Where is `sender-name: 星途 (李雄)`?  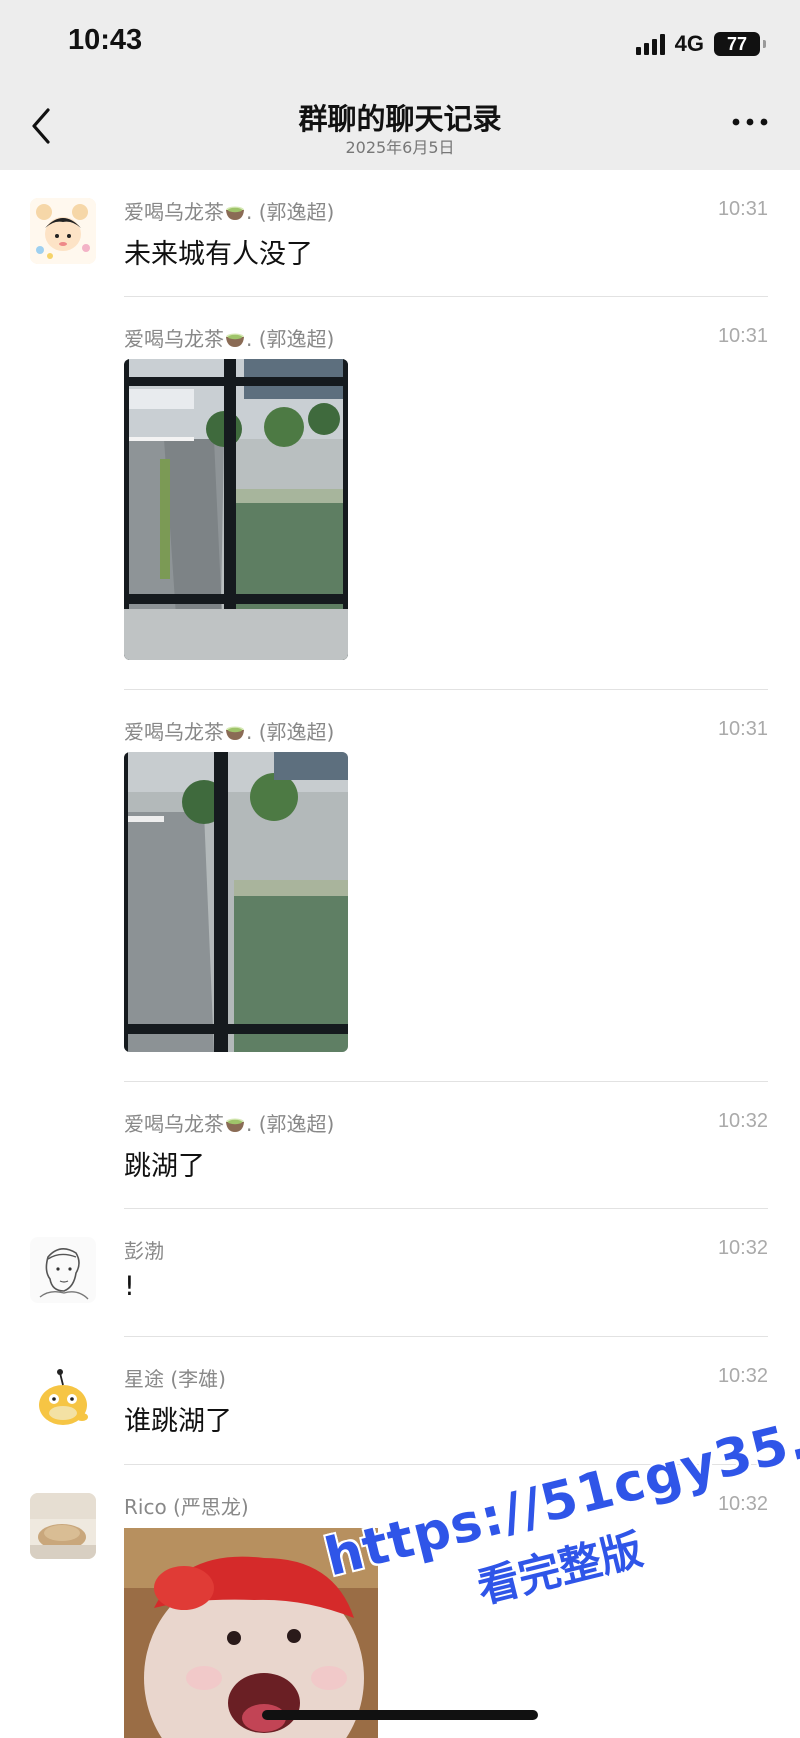
sender-name: 星途 (李雄) is located at coordinates (175, 1379).